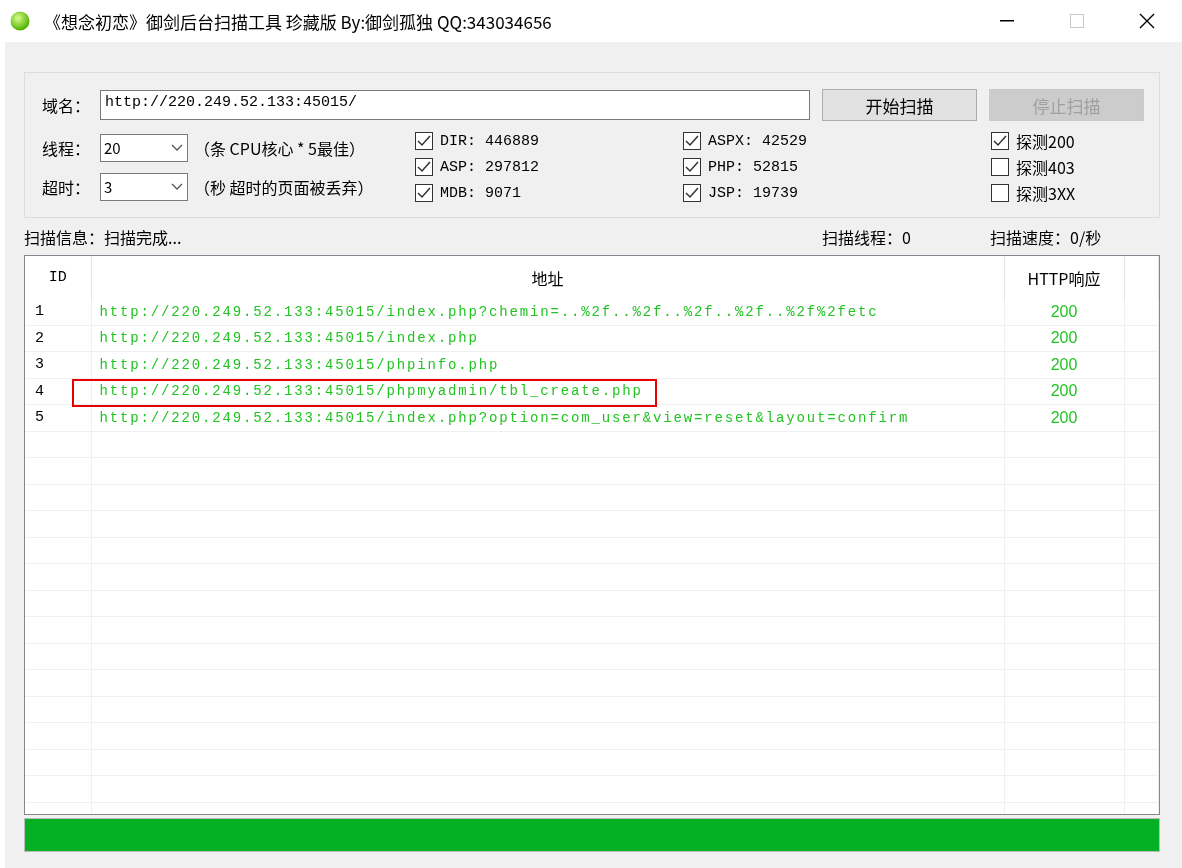 Image resolution: width=1182 pixels, height=868 pixels. Describe the element at coordinates (66, 105) in the screenshot. I see `domain-label: 域名：` at that location.